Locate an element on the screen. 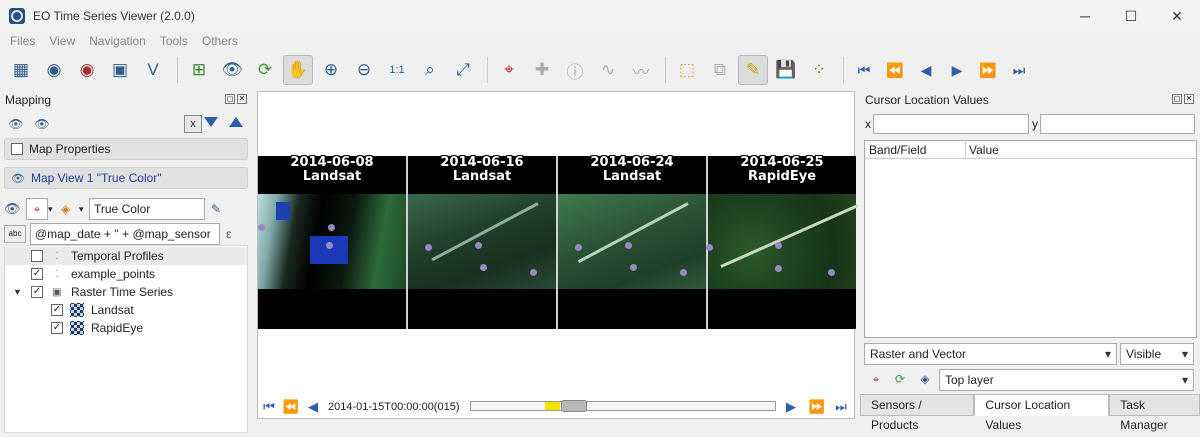 This screenshot has width=1200, height=437. spectral-profile-icon: ∿ is located at coordinates (608, 70).